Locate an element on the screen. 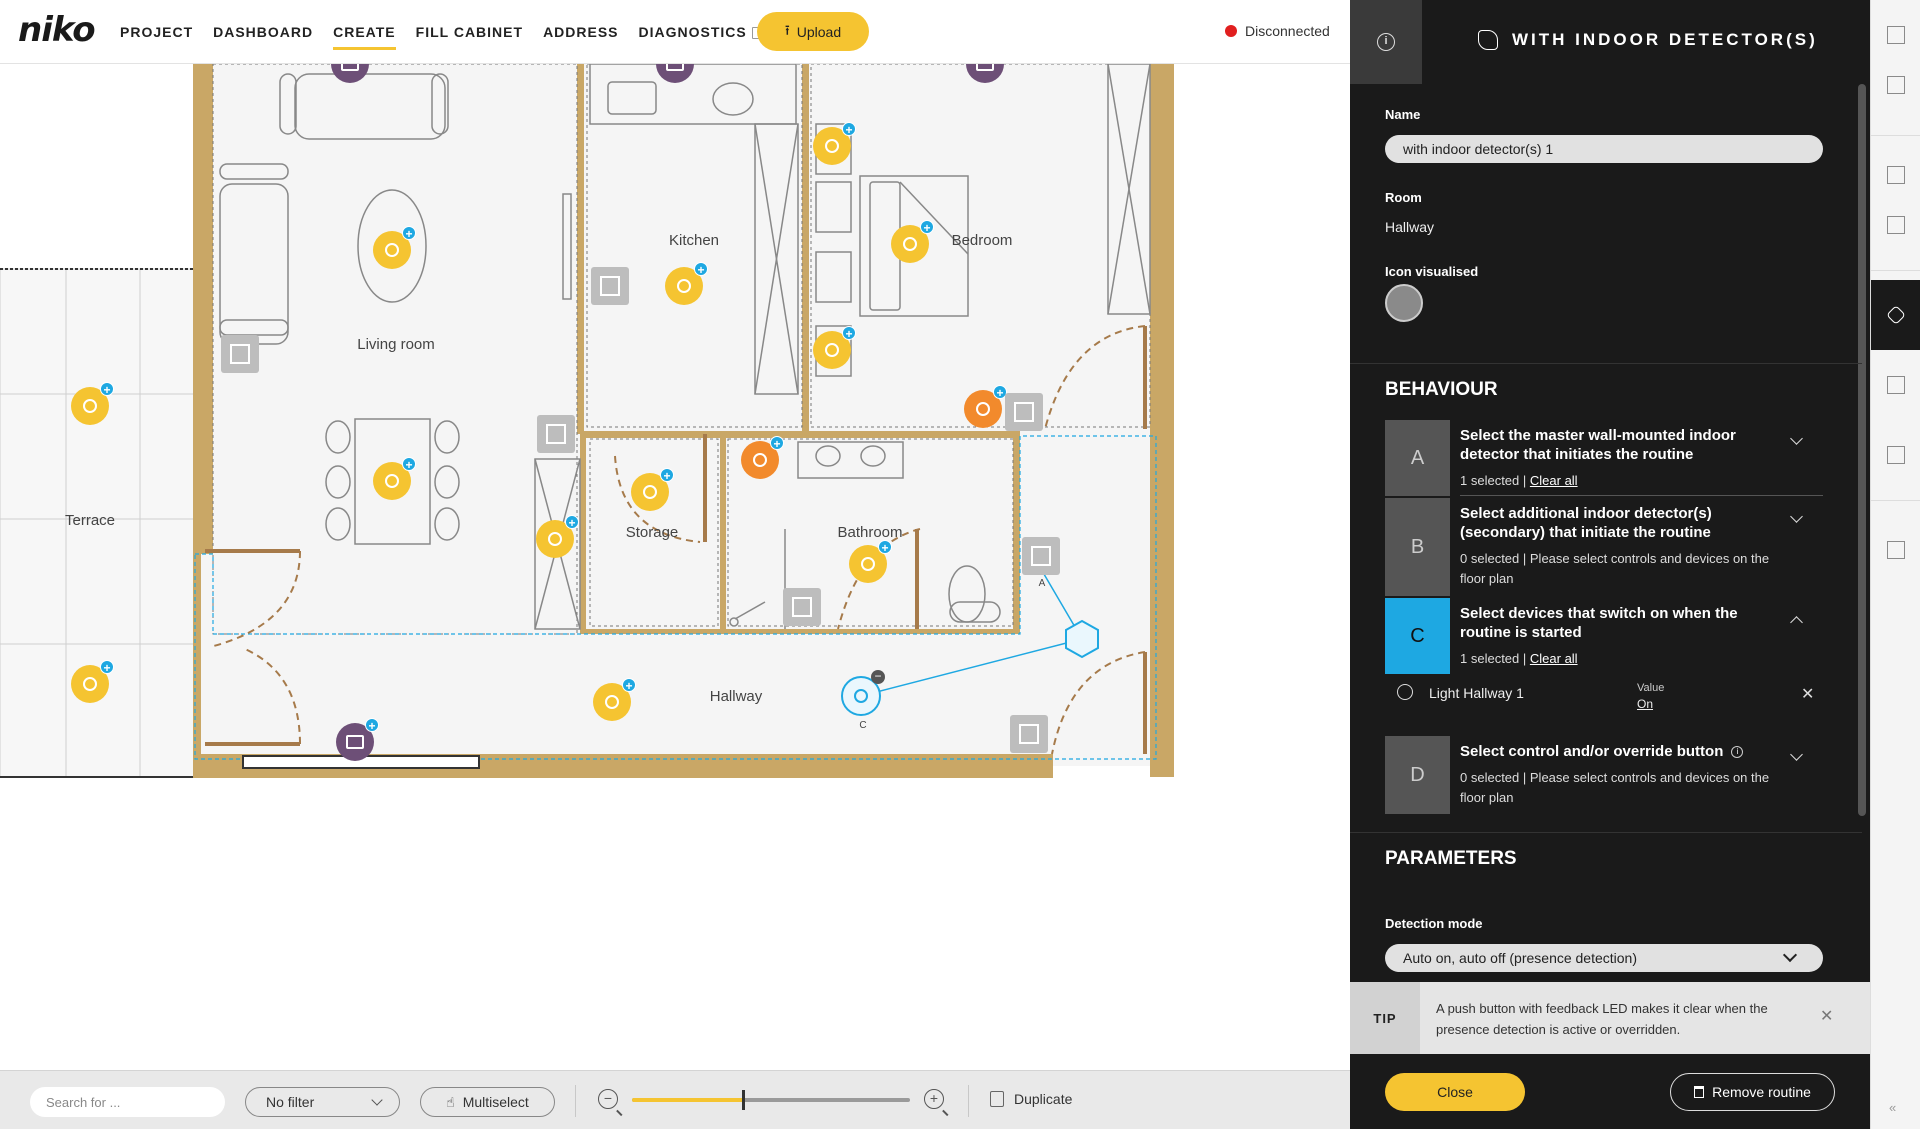  media-device-icon: + is located at coordinates (357, 739).